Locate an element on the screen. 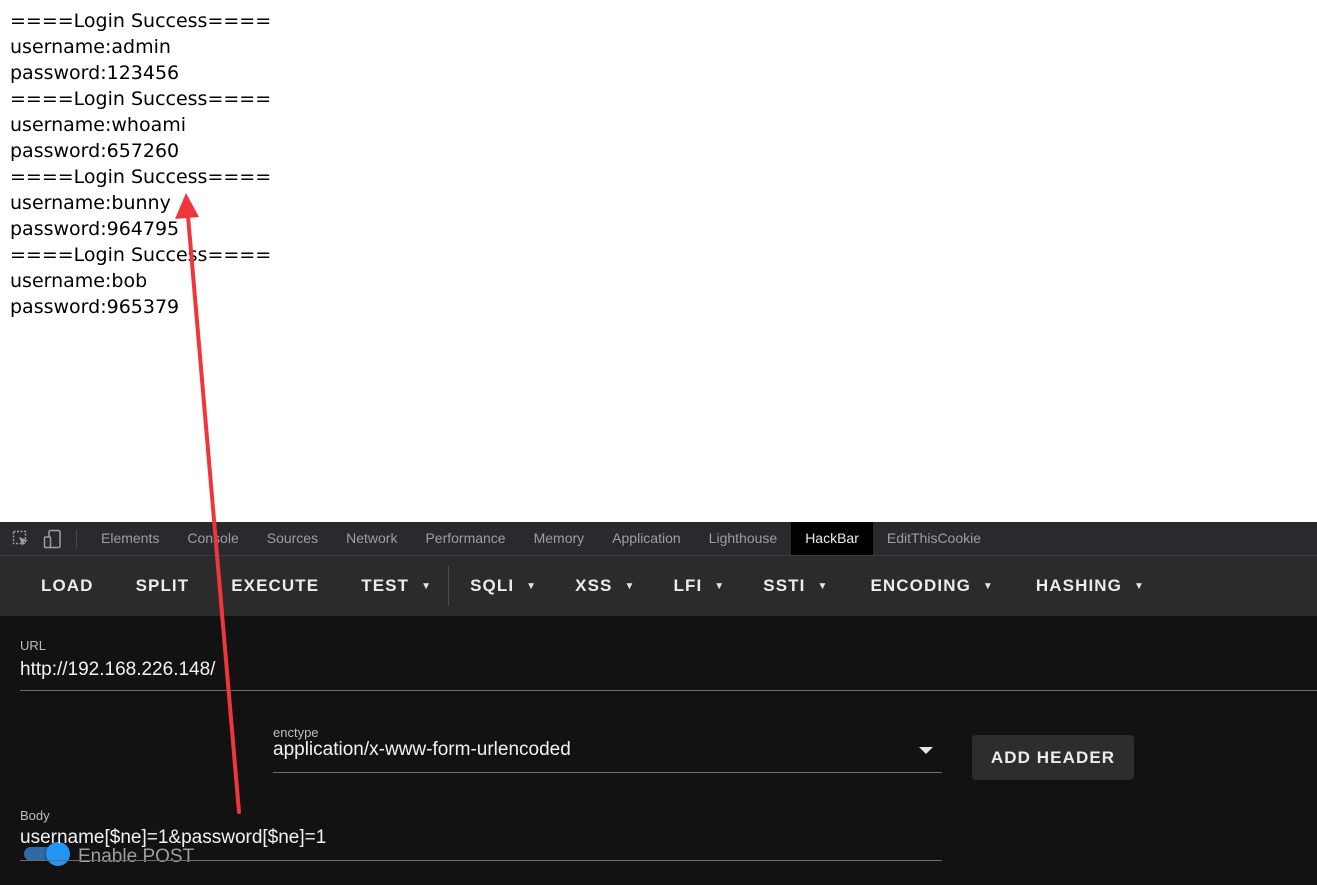  output-line: username:bunny is located at coordinates (90, 203).